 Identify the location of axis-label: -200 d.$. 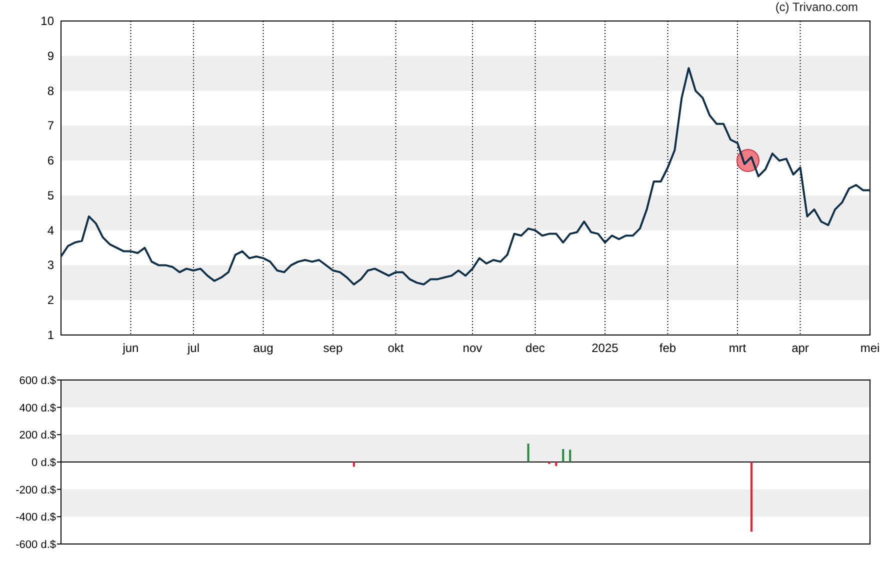
(36, 490).